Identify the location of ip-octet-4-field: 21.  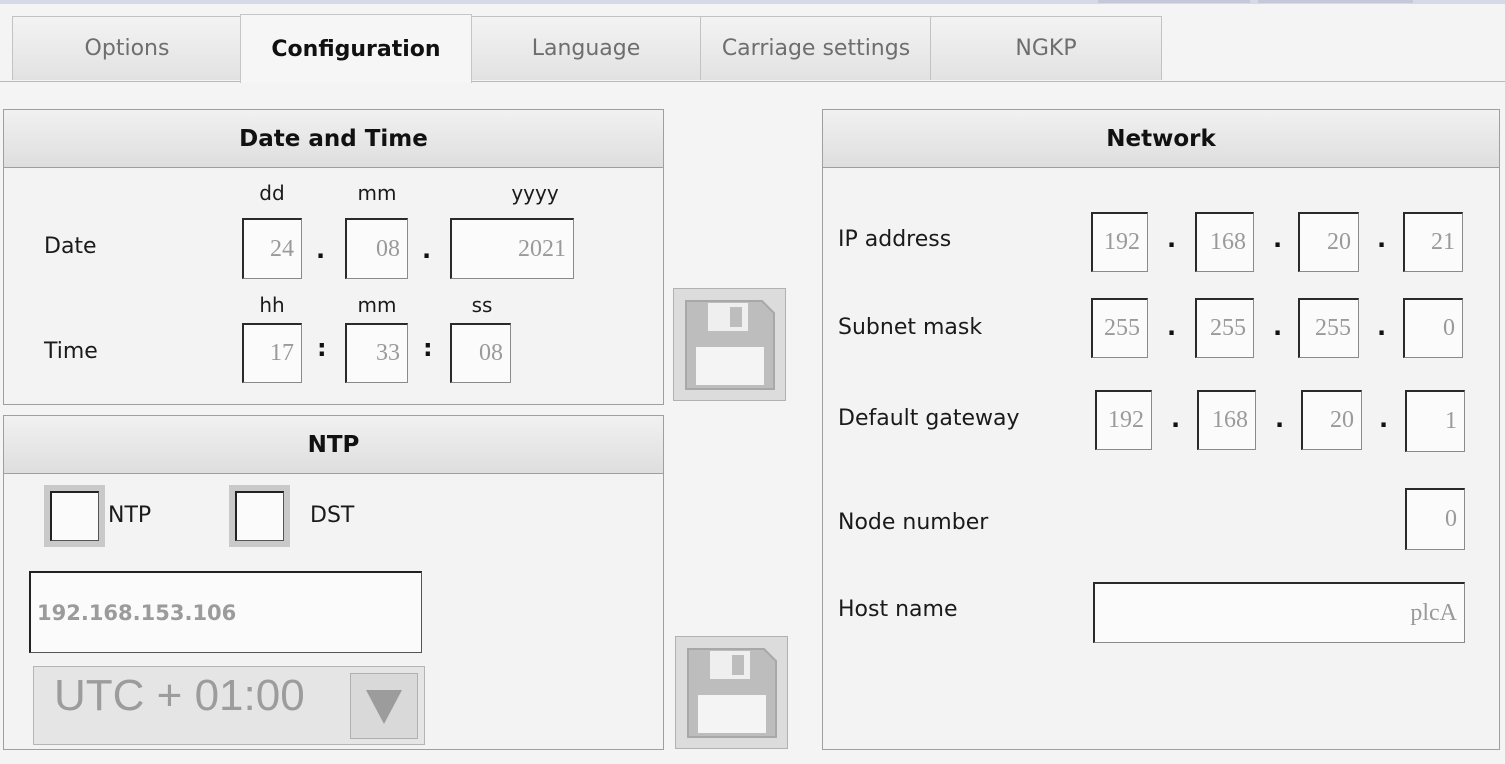
(1433, 242).